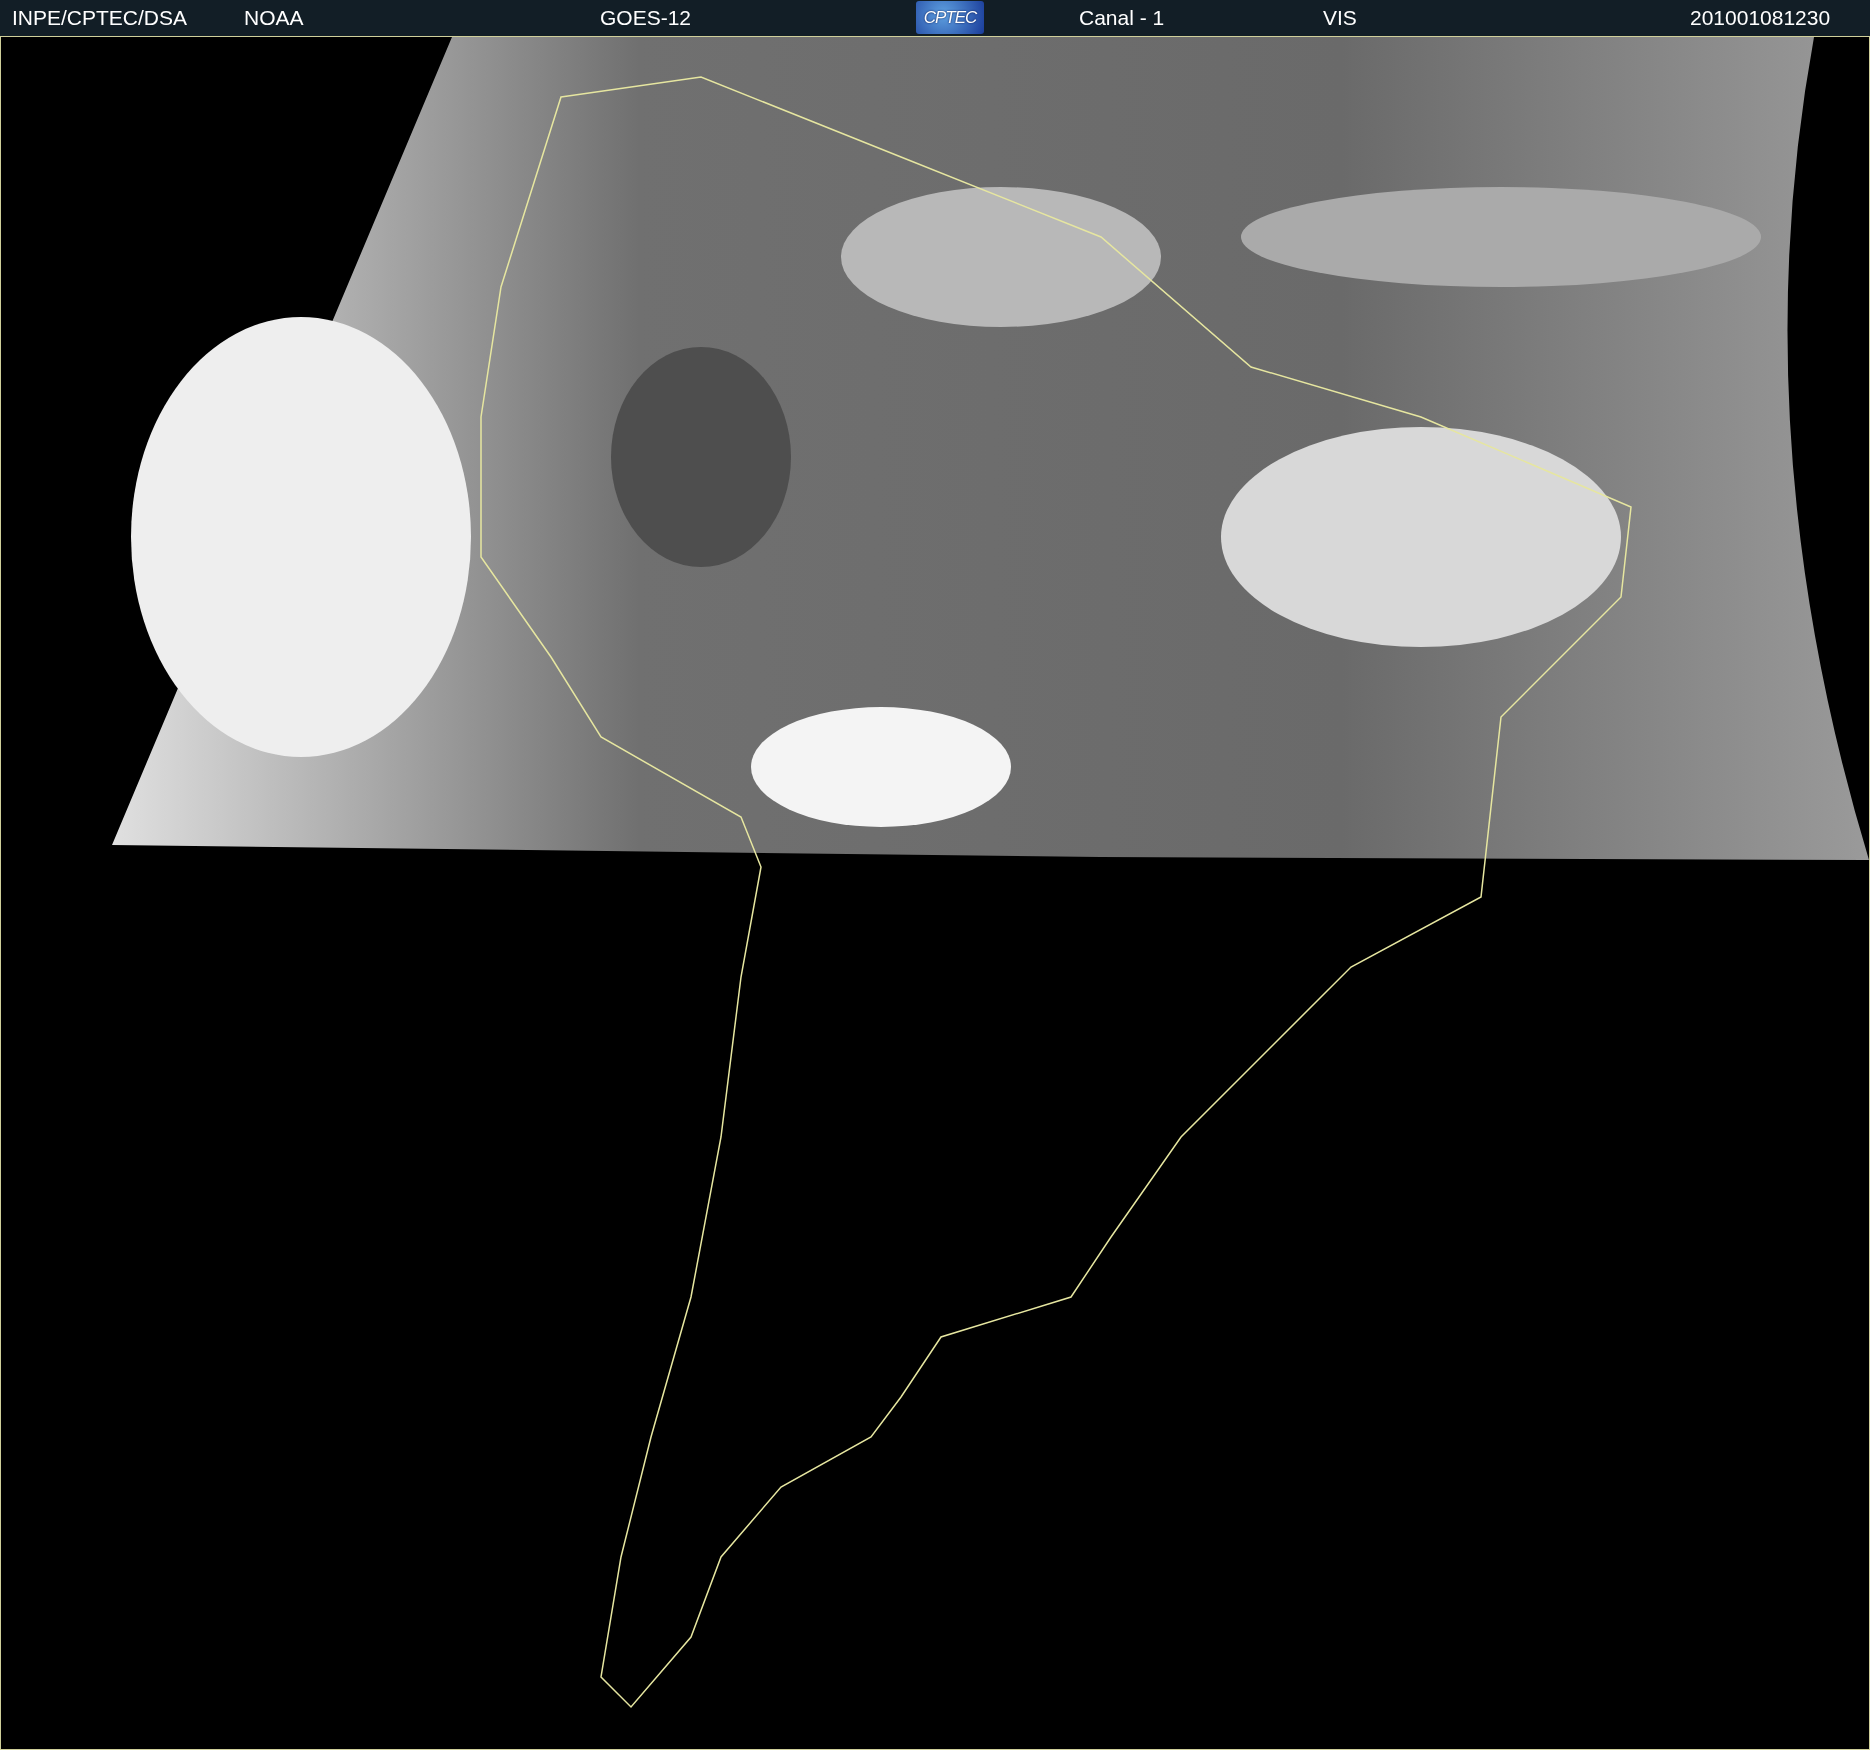 The image size is (1870, 1750). I want to click on header-label: NOAA, so click(274, 18).